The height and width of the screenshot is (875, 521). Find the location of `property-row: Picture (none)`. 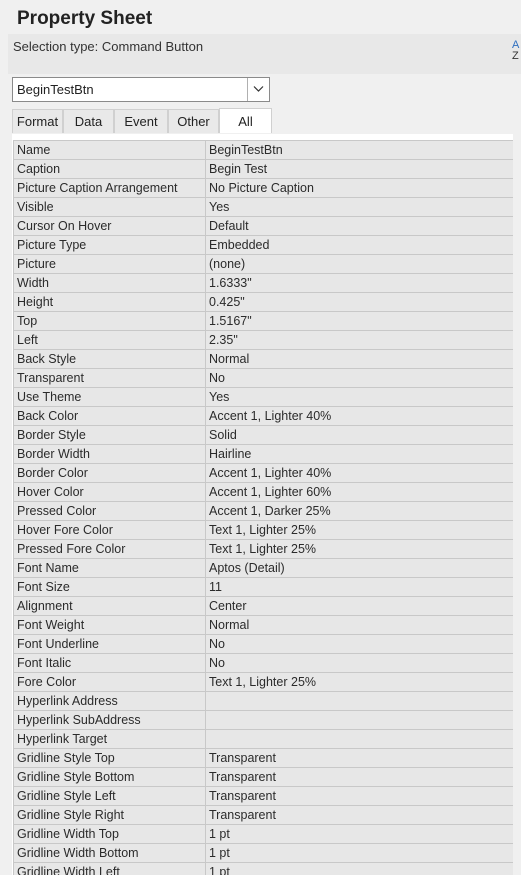

property-row: Picture (none) is located at coordinates (264, 264).